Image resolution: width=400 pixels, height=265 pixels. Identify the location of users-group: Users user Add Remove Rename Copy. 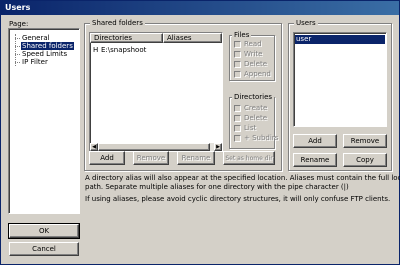
(340, 95).